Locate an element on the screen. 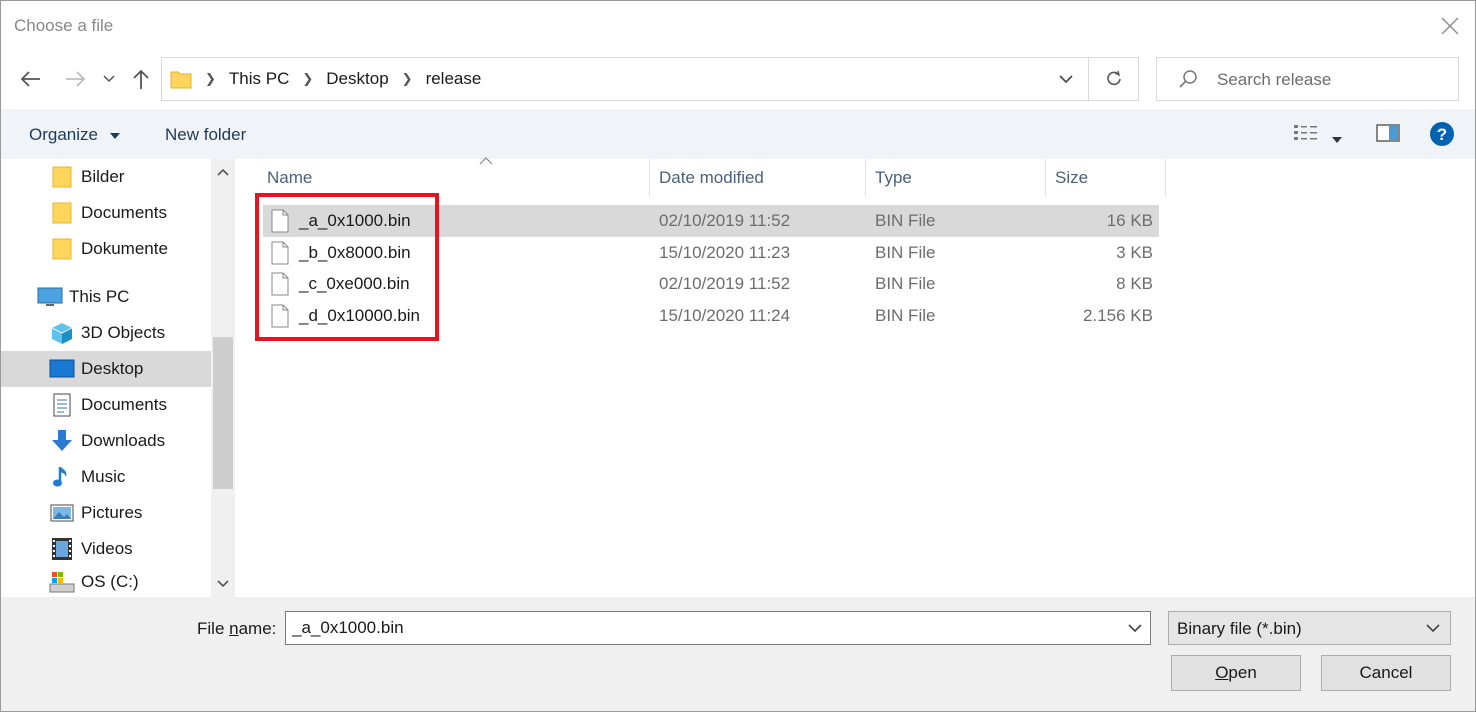 The height and width of the screenshot is (712, 1476). view-options-button is located at coordinates (1306, 135).